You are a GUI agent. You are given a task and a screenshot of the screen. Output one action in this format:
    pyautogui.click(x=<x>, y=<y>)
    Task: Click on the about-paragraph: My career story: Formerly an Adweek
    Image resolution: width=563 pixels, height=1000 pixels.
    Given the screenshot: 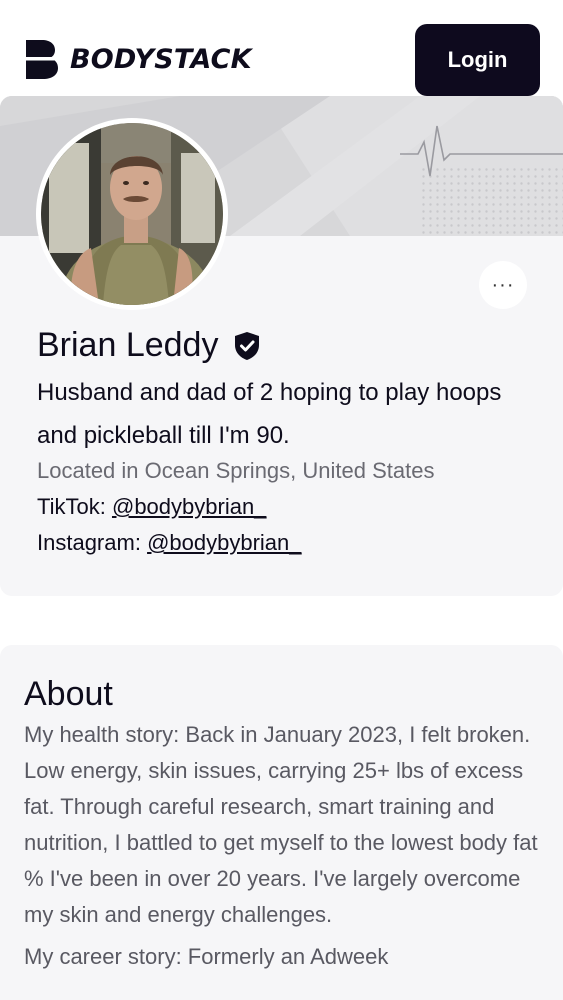 What is the action you would take?
    pyautogui.click(x=206, y=956)
    